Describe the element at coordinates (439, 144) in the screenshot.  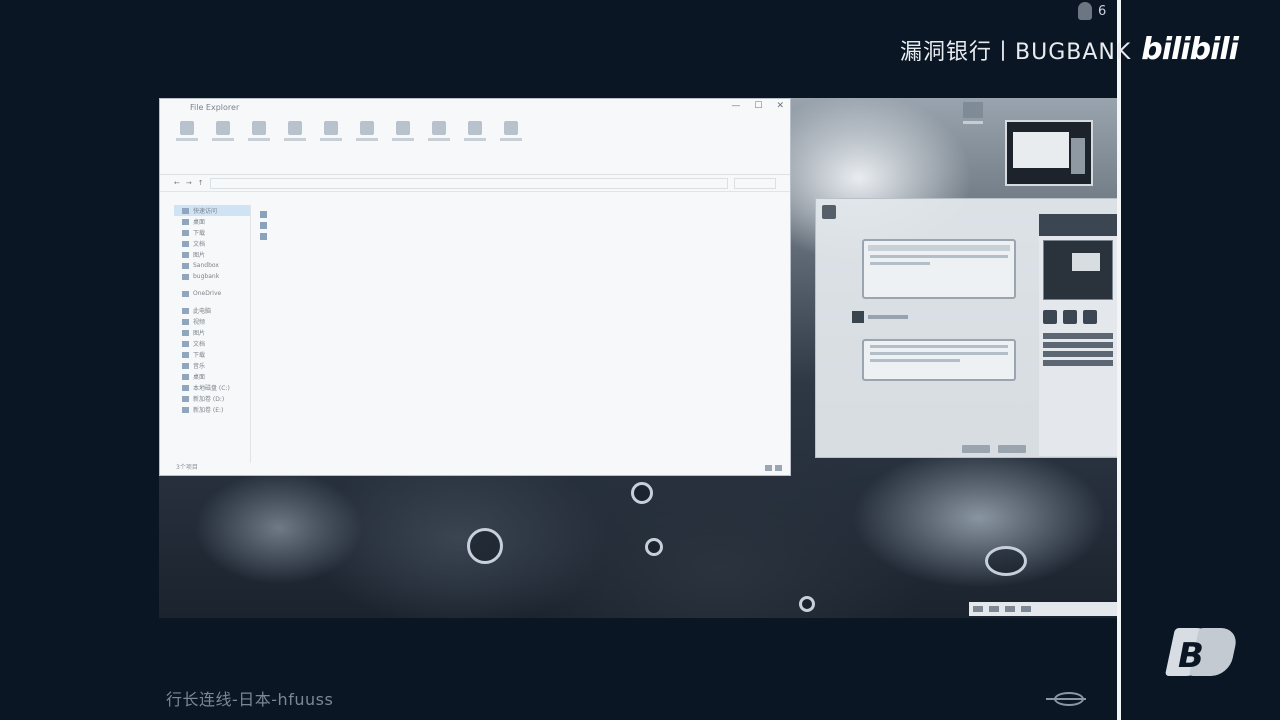
I see `ribbon-properties-tool` at that location.